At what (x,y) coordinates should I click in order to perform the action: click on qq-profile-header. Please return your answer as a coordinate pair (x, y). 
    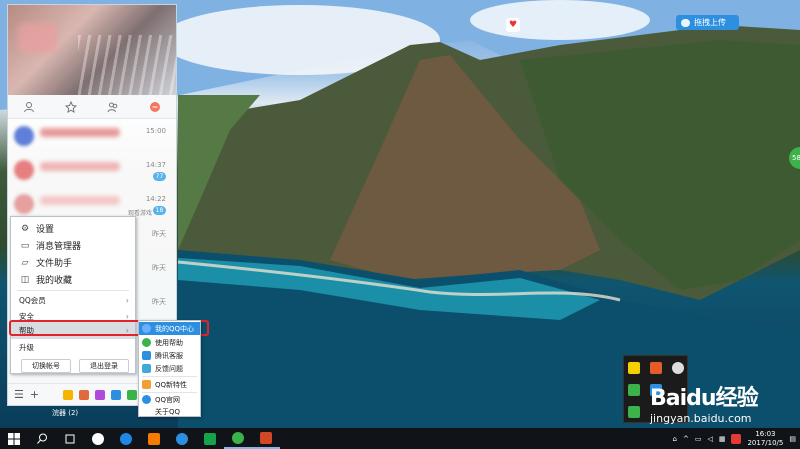
    Looking at the image, I should click on (92, 50).